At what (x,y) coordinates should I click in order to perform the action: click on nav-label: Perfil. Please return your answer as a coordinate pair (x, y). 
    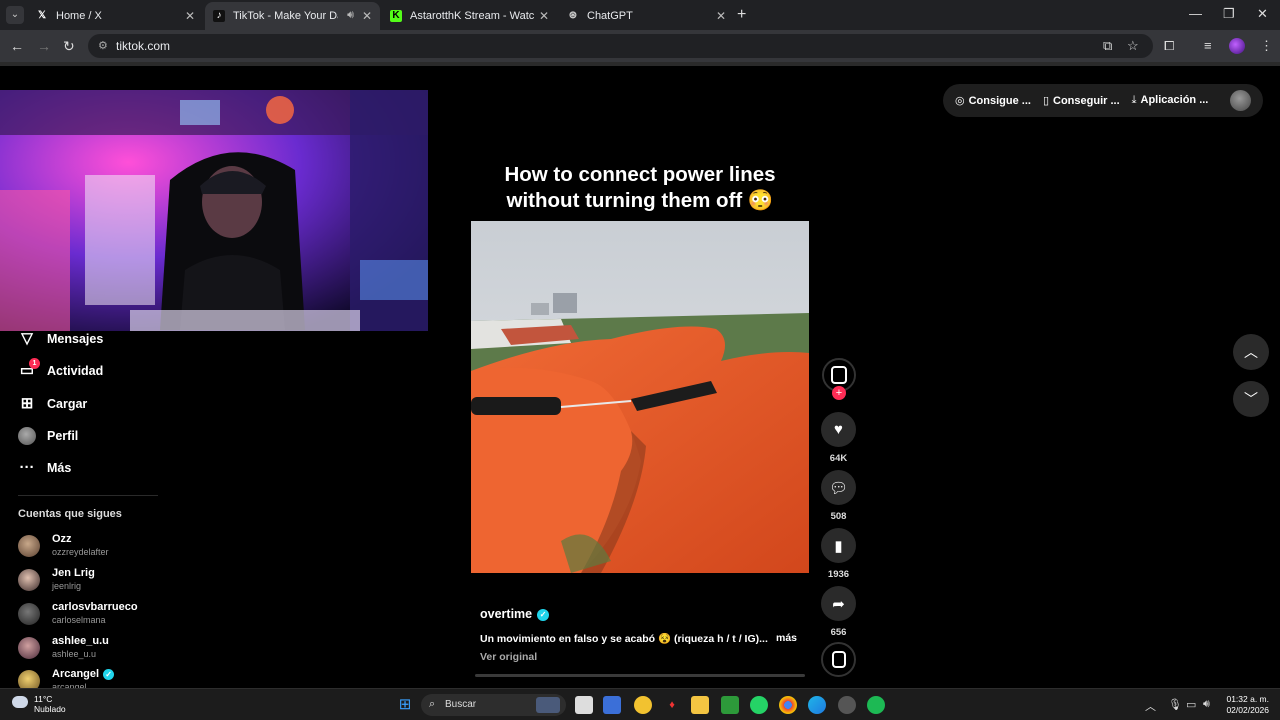
    Looking at the image, I should click on (63, 436).